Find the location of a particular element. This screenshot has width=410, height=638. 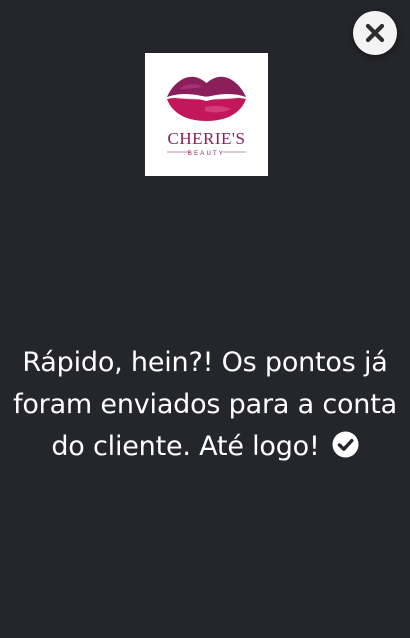

check-circle-icon is located at coordinates (345, 444).